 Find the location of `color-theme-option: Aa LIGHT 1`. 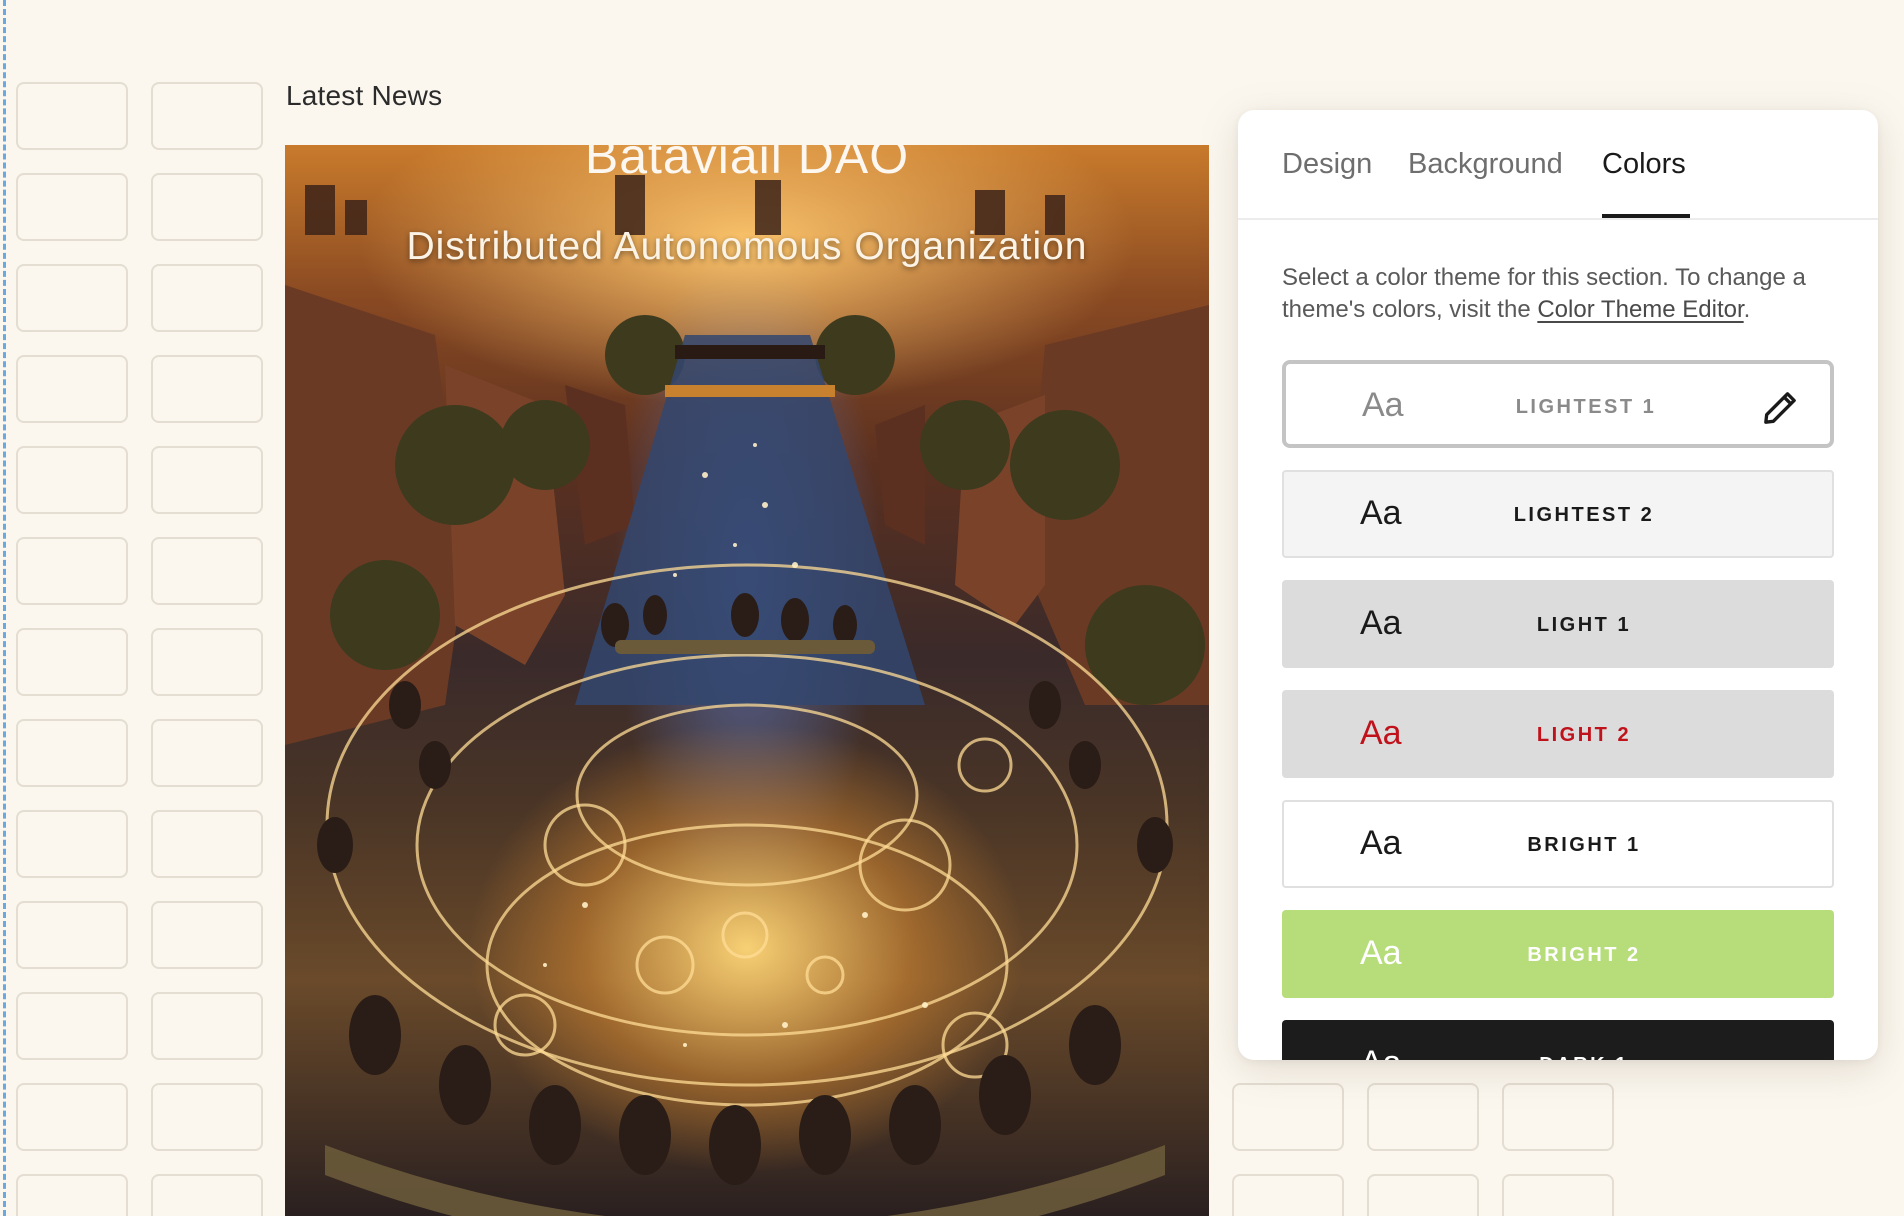

color-theme-option: Aa LIGHT 1 is located at coordinates (1558, 624).